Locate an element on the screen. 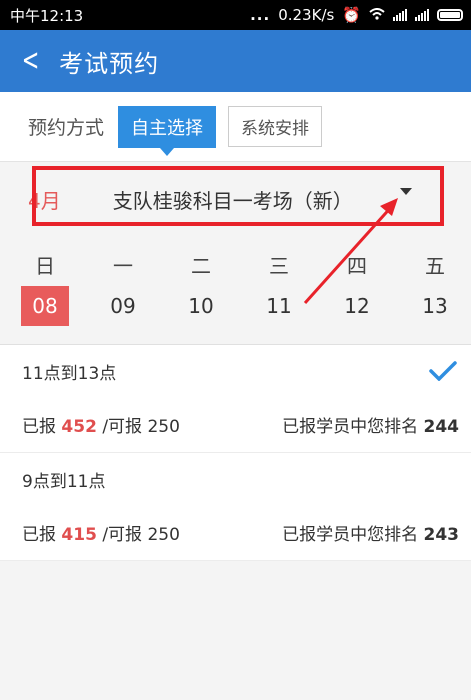 This screenshot has width=471, height=700. app-bar: < 考试预约 is located at coordinates (235, 61).